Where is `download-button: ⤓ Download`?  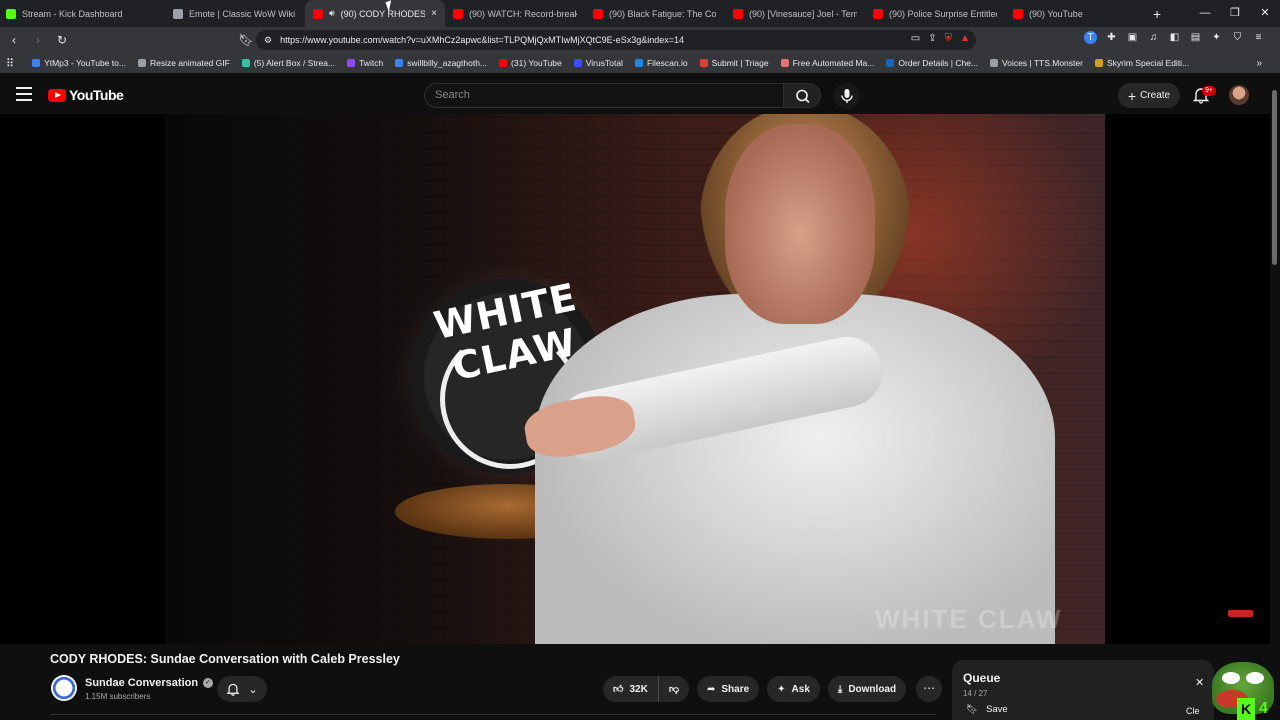
download-button: ⤓ Download is located at coordinates (867, 689).